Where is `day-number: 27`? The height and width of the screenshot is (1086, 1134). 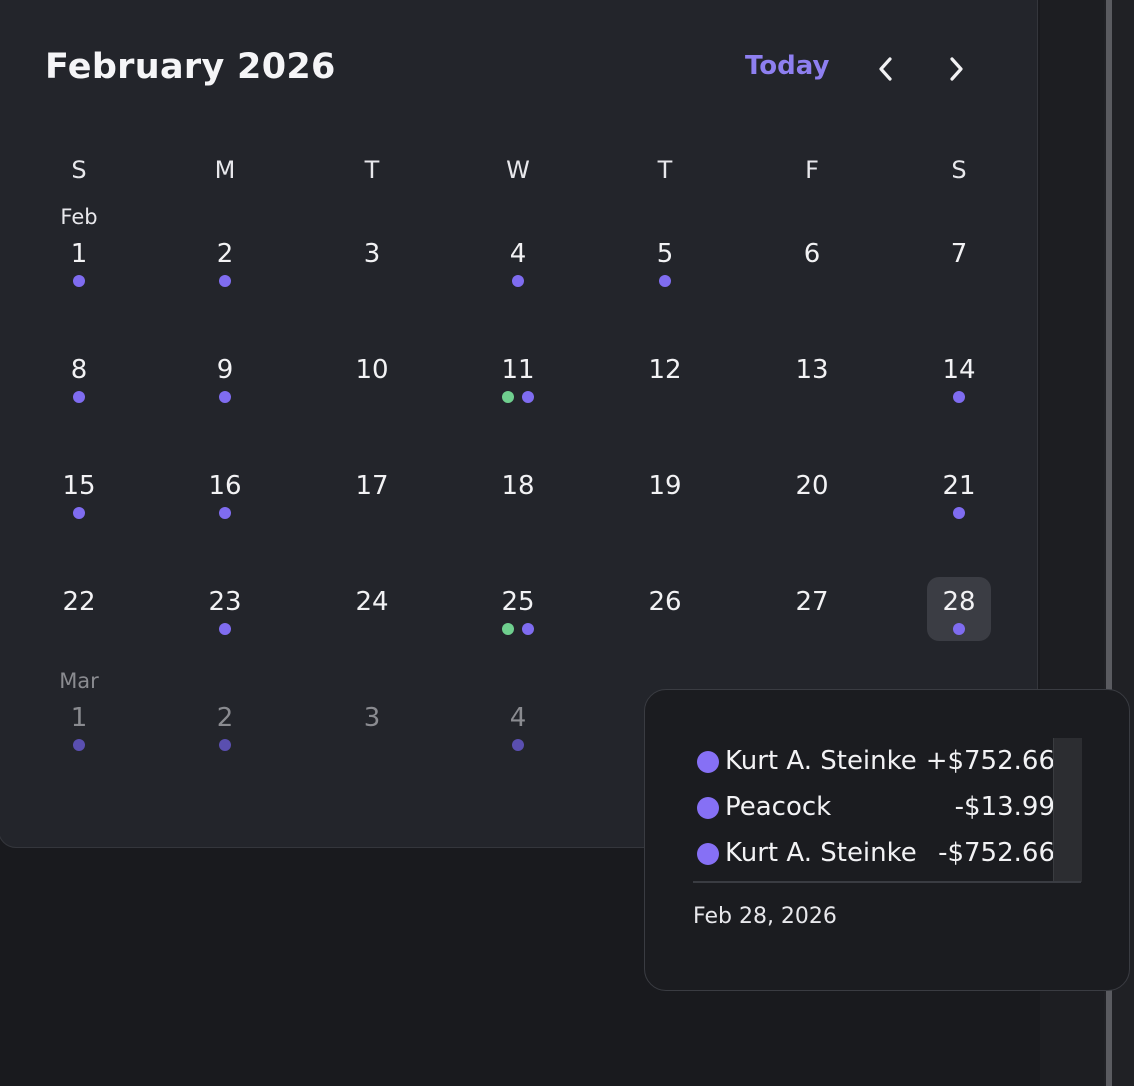 day-number: 27 is located at coordinates (812, 602).